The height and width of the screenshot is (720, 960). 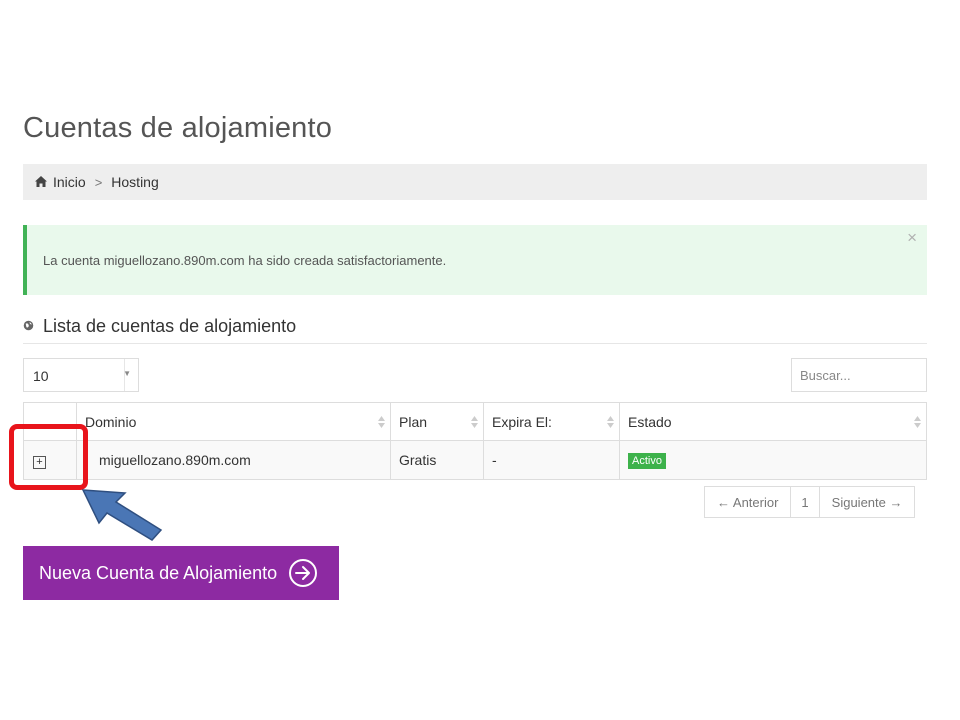 What do you see at coordinates (747, 502) in the screenshot?
I see `pagination-prev-button: ← Anterior` at bounding box center [747, 502].